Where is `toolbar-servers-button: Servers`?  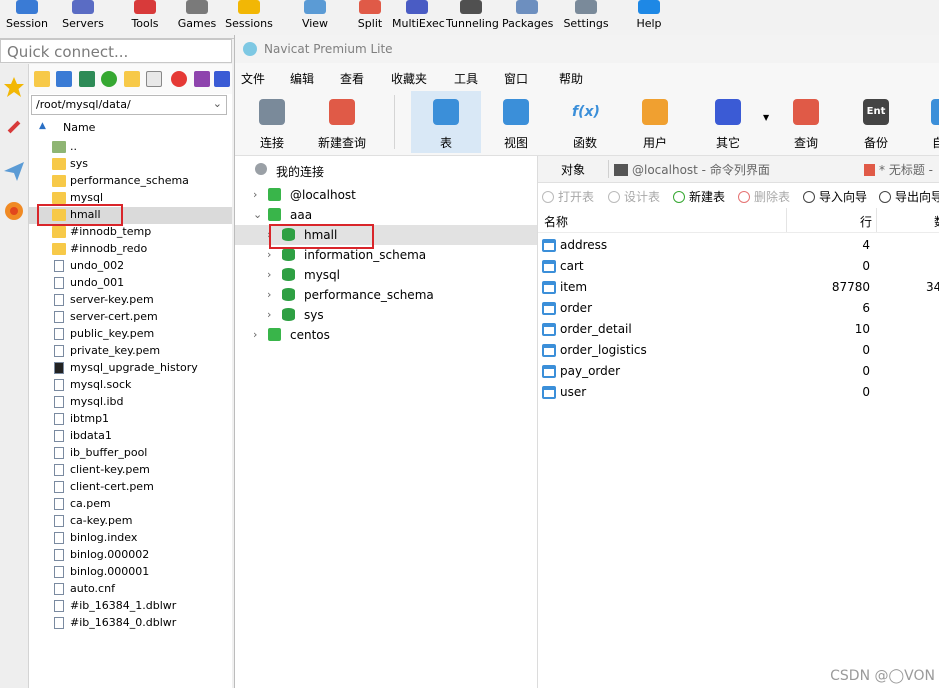
toolbar-servers-button: Servers is located at coordinates (83, 18).